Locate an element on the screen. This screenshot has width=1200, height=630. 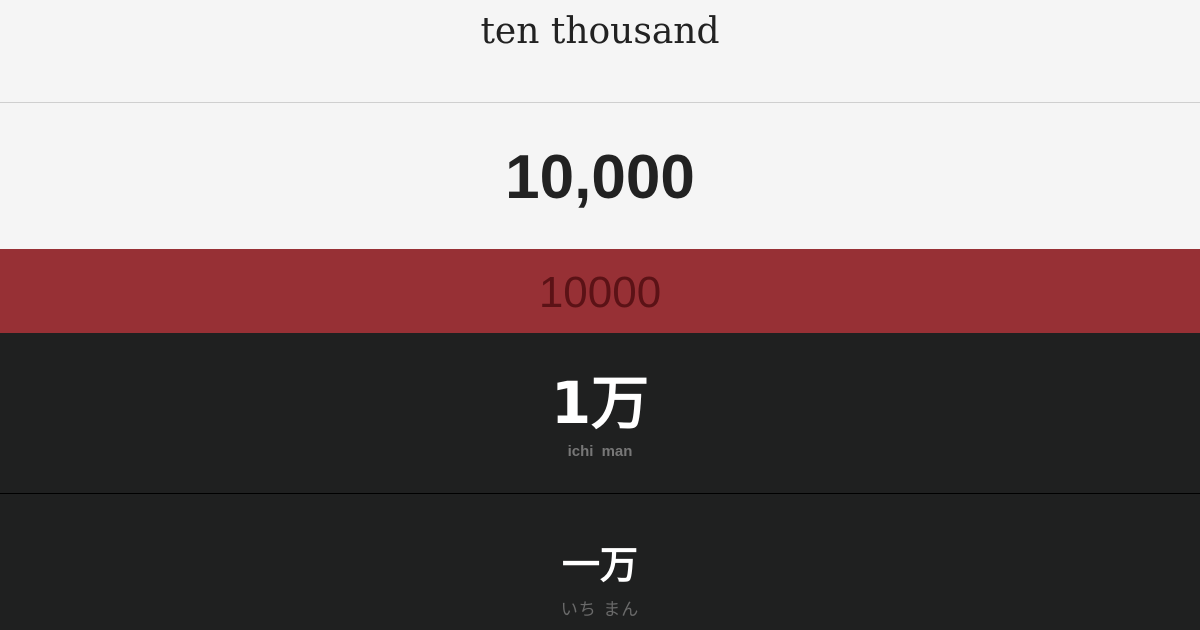
hiragana-reading: いち まん is located at coordinates (600, 610).